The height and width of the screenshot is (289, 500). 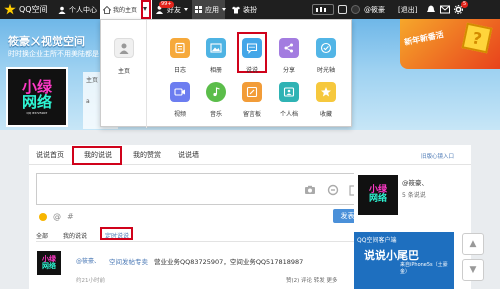 I want to click on app-label-shuoshuo: 说说, so click(x=252, y=69).